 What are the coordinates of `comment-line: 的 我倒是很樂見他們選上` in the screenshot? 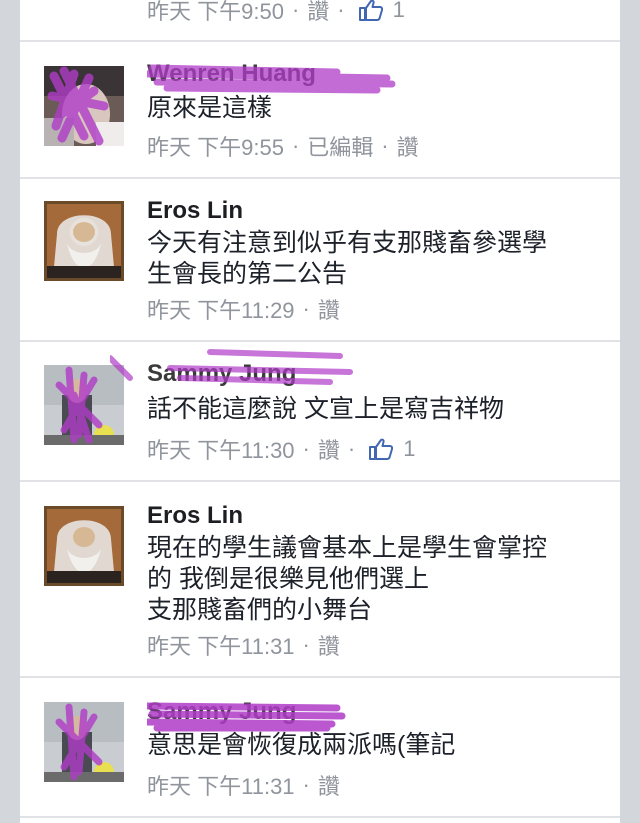 It's located at (288, 579).